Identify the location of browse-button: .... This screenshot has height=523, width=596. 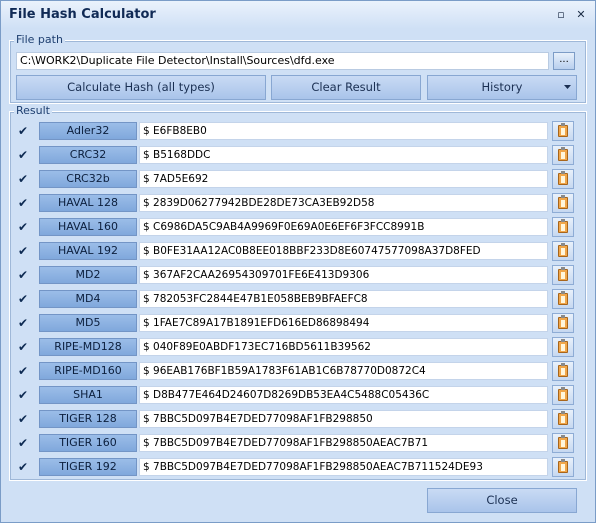
(564, 61).